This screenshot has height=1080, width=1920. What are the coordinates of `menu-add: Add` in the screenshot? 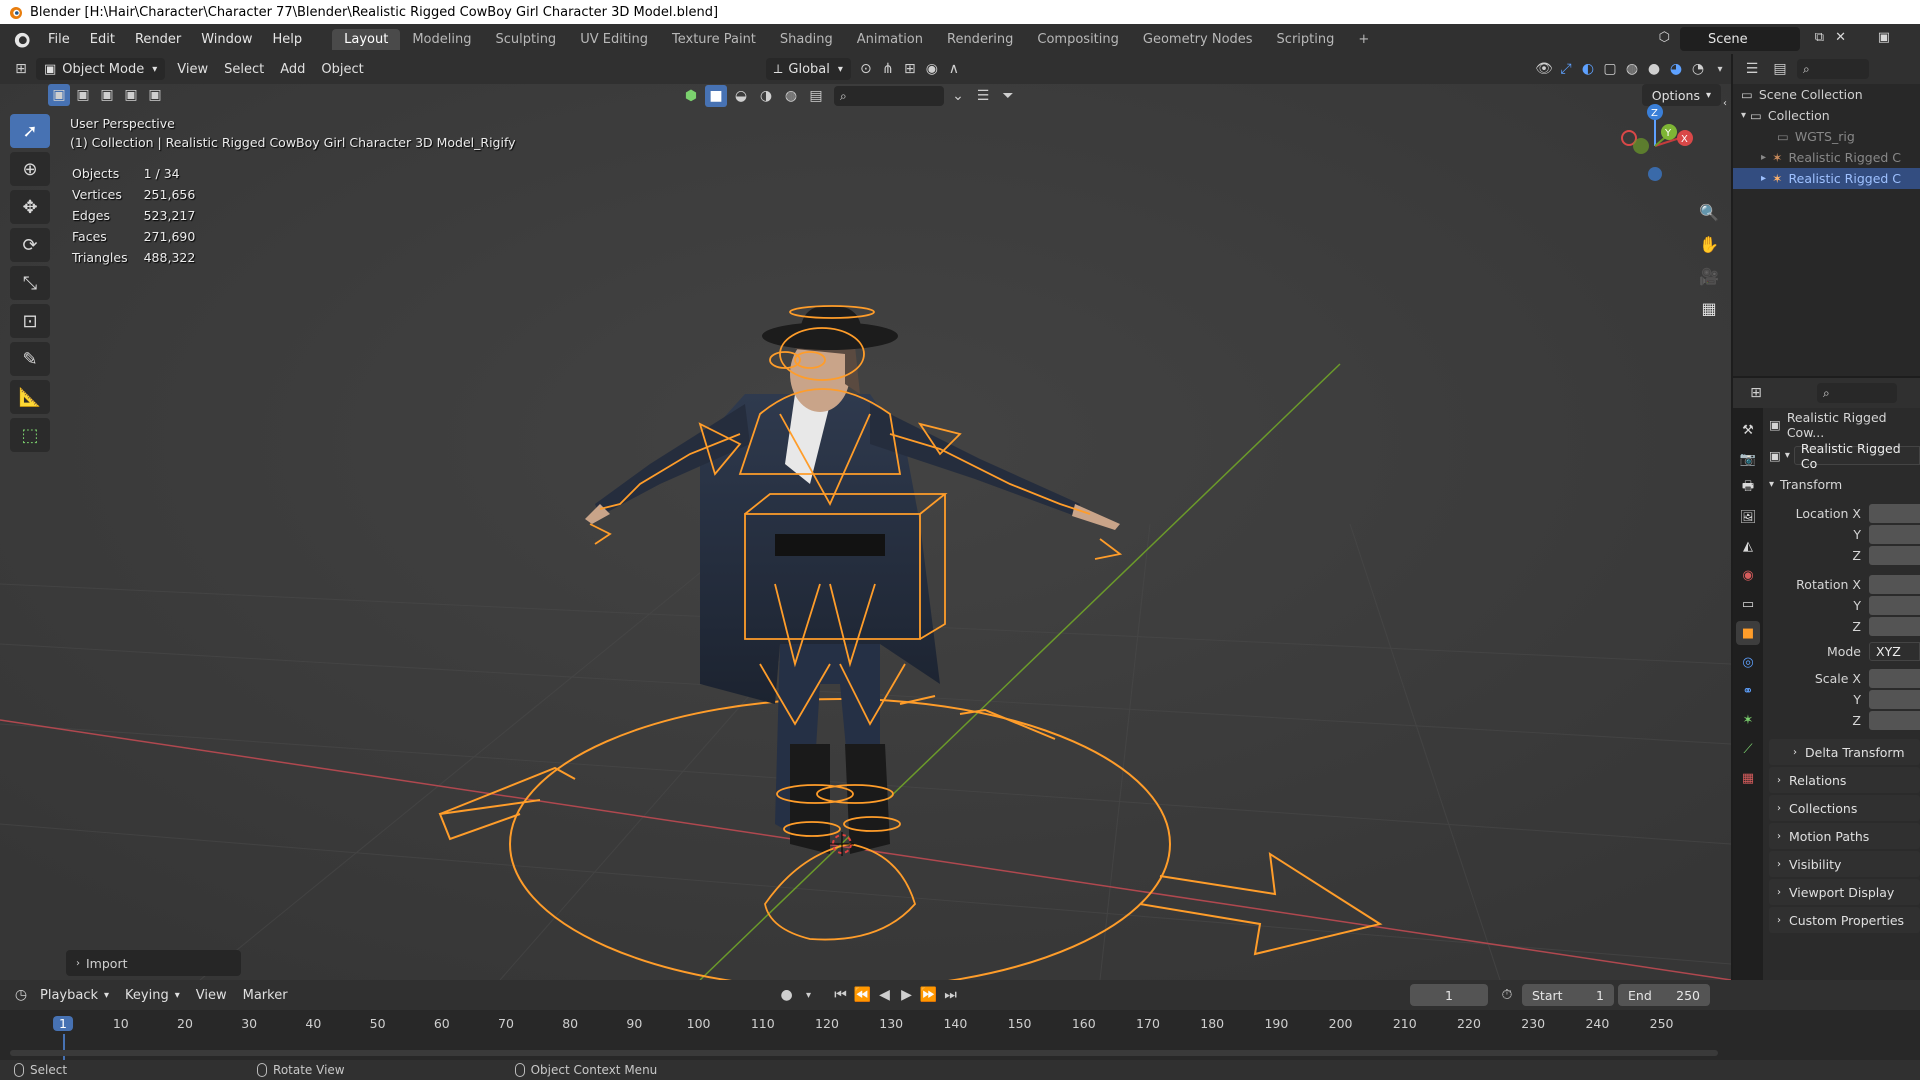 It's located at (292, 69).